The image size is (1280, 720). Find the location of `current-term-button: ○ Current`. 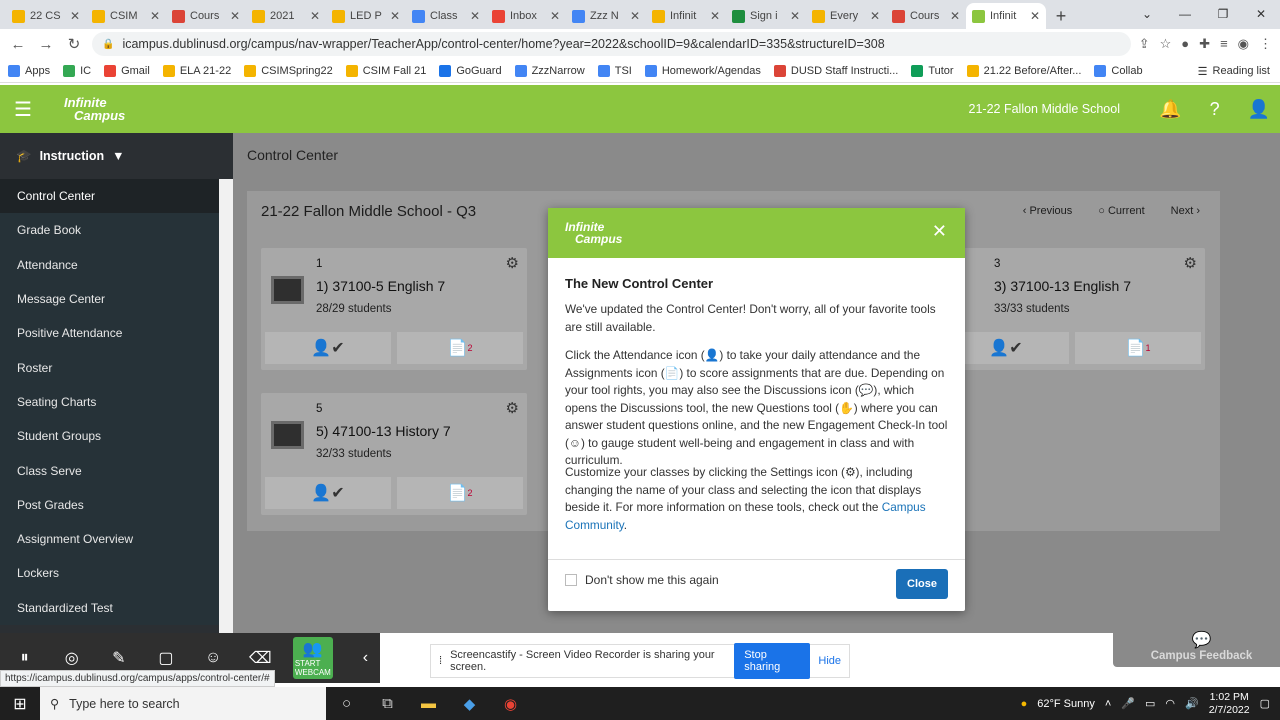

current-term-button: ○ Current is located at coordinates (1121, 211).